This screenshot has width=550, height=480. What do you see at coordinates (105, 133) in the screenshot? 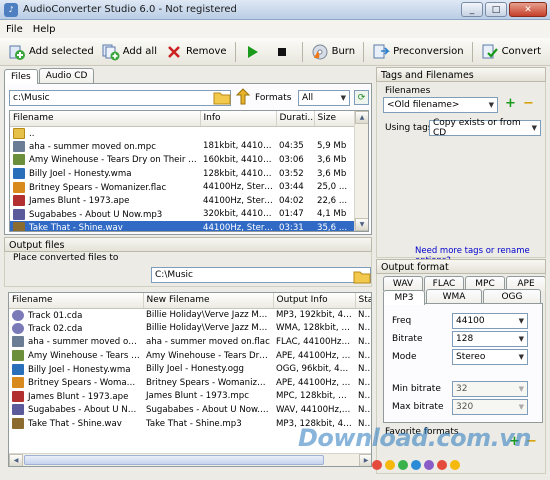
I see `file-name-cell: ..` at bounding box center [105, 133].